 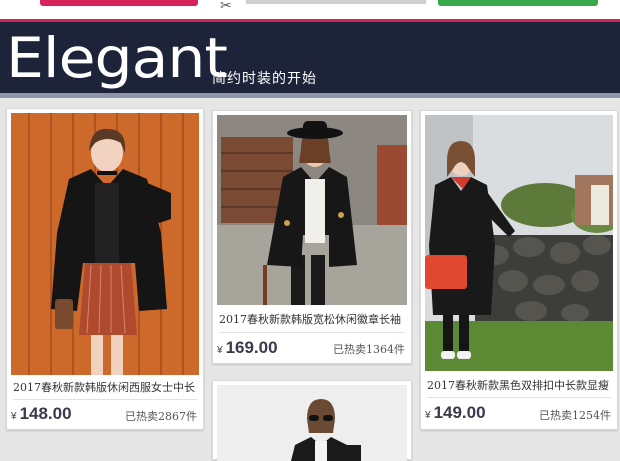 I want to click on sold-count: 已热卖1254件, so click(x=575, y=415).